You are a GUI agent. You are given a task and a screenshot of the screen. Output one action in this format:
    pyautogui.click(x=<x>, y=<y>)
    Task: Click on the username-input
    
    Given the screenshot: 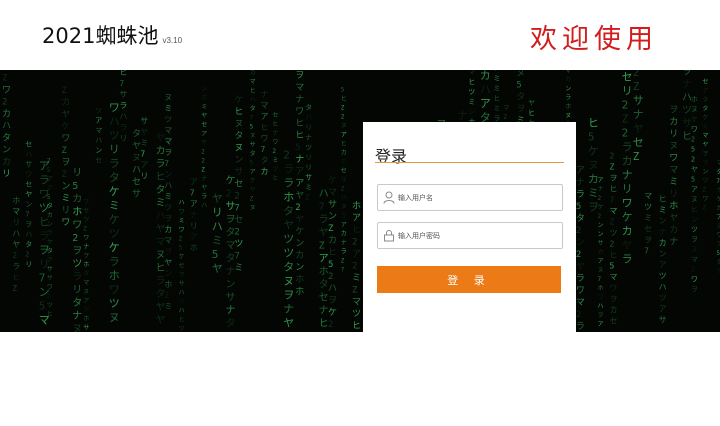 What is the action you would take?
    pyautogui.click(x=478, y=197)
    